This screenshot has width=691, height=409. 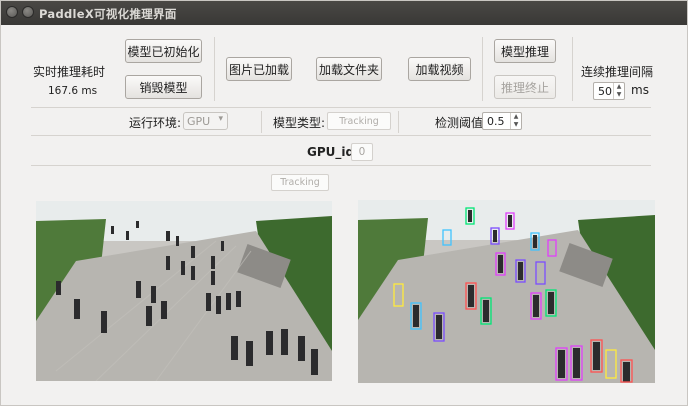 I want to click on destroy-model-button: 销毁模型, so click(x=163, y=87).